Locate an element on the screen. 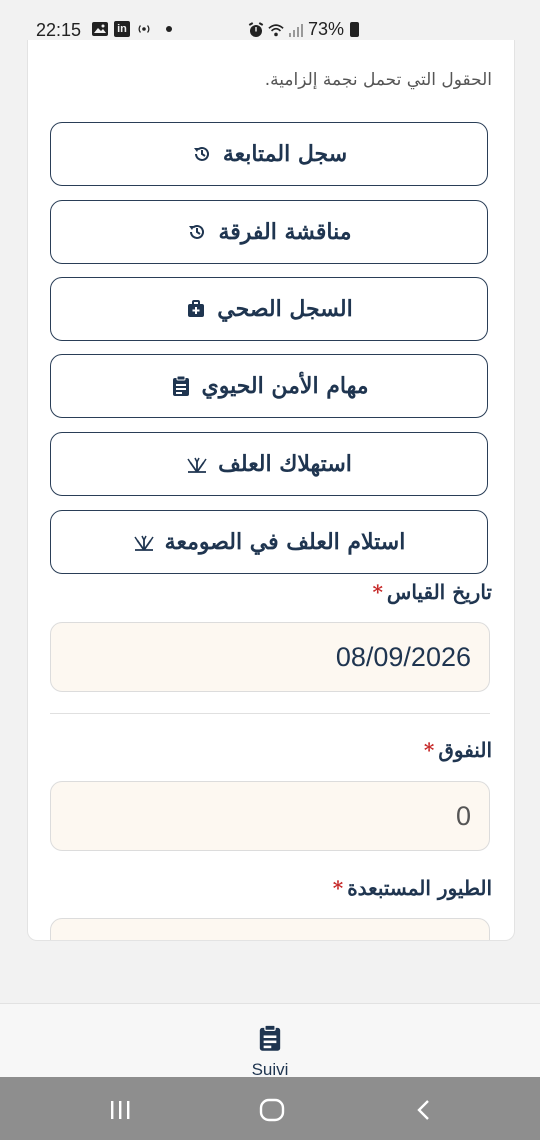  button-label: سجل المتابعة is located at coordinates (285, 154).